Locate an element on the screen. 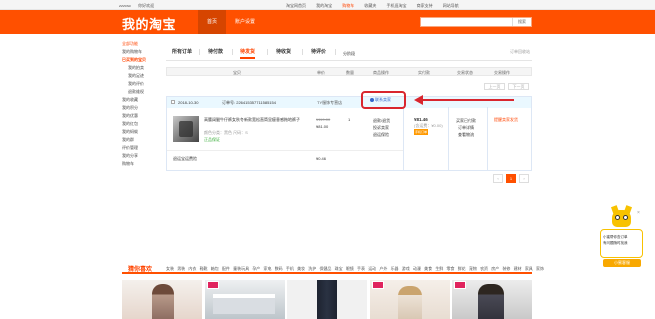  assistant-button: 小蜜客服 is located at coordinates (622, 263).